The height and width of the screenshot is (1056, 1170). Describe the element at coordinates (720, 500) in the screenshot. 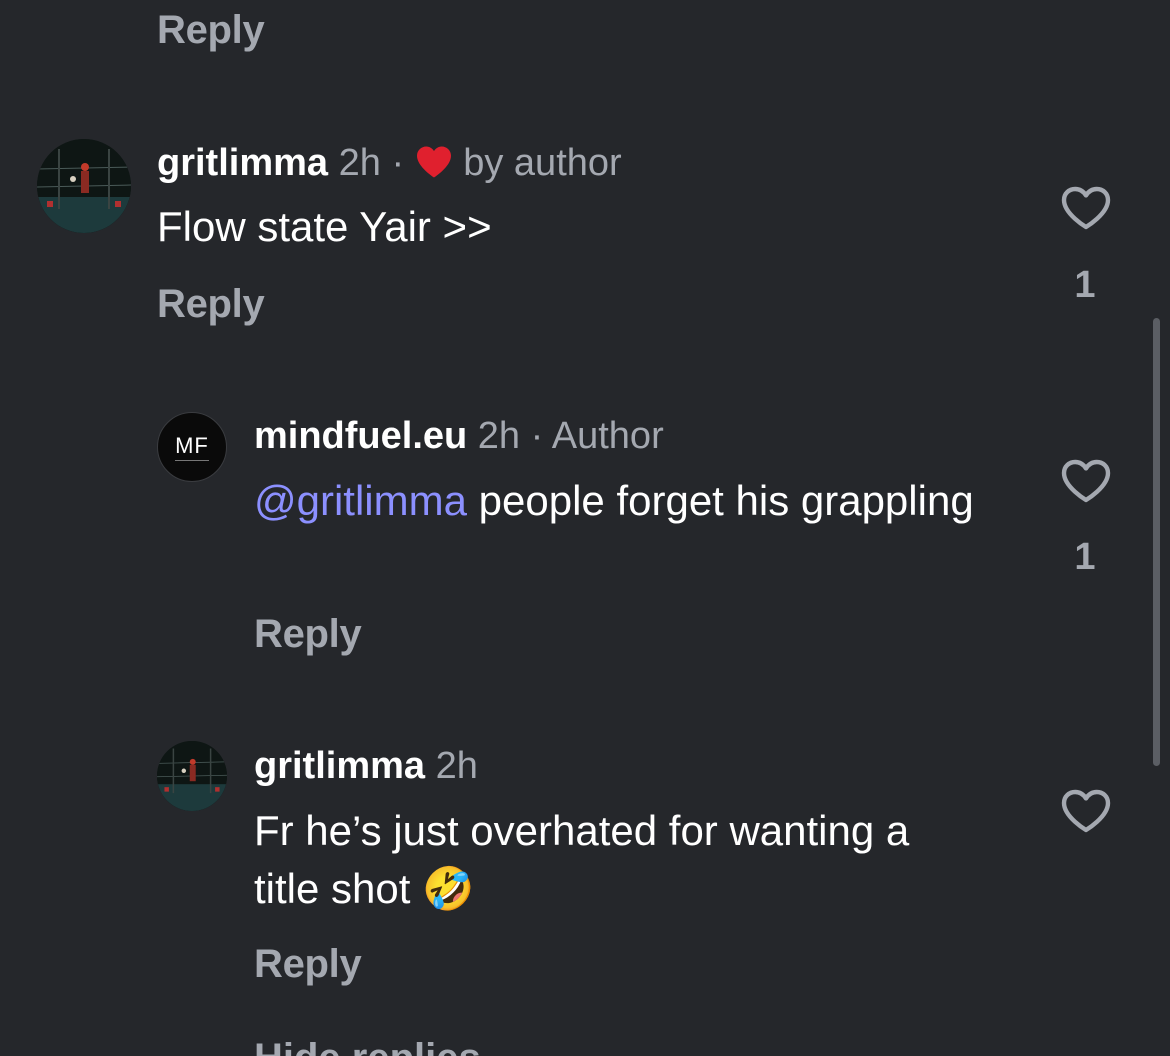

I see `comment-text-rest: people forget his grappling` at that location.